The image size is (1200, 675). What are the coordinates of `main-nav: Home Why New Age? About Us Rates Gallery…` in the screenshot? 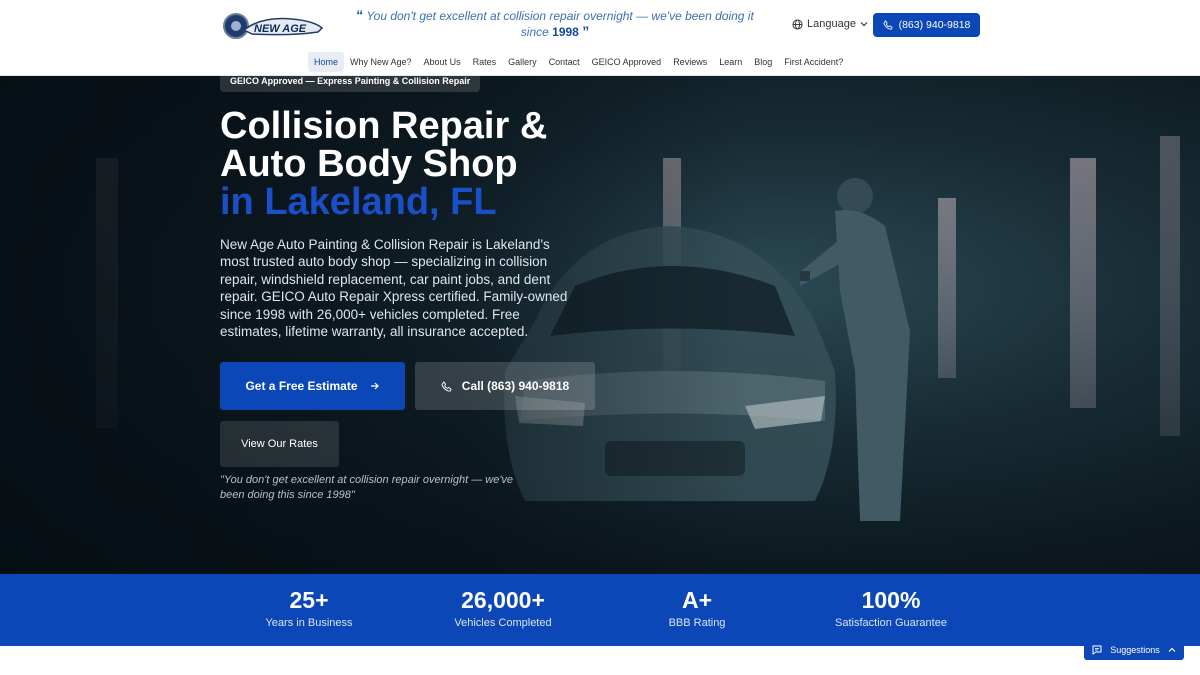 It's located at (578, 62).